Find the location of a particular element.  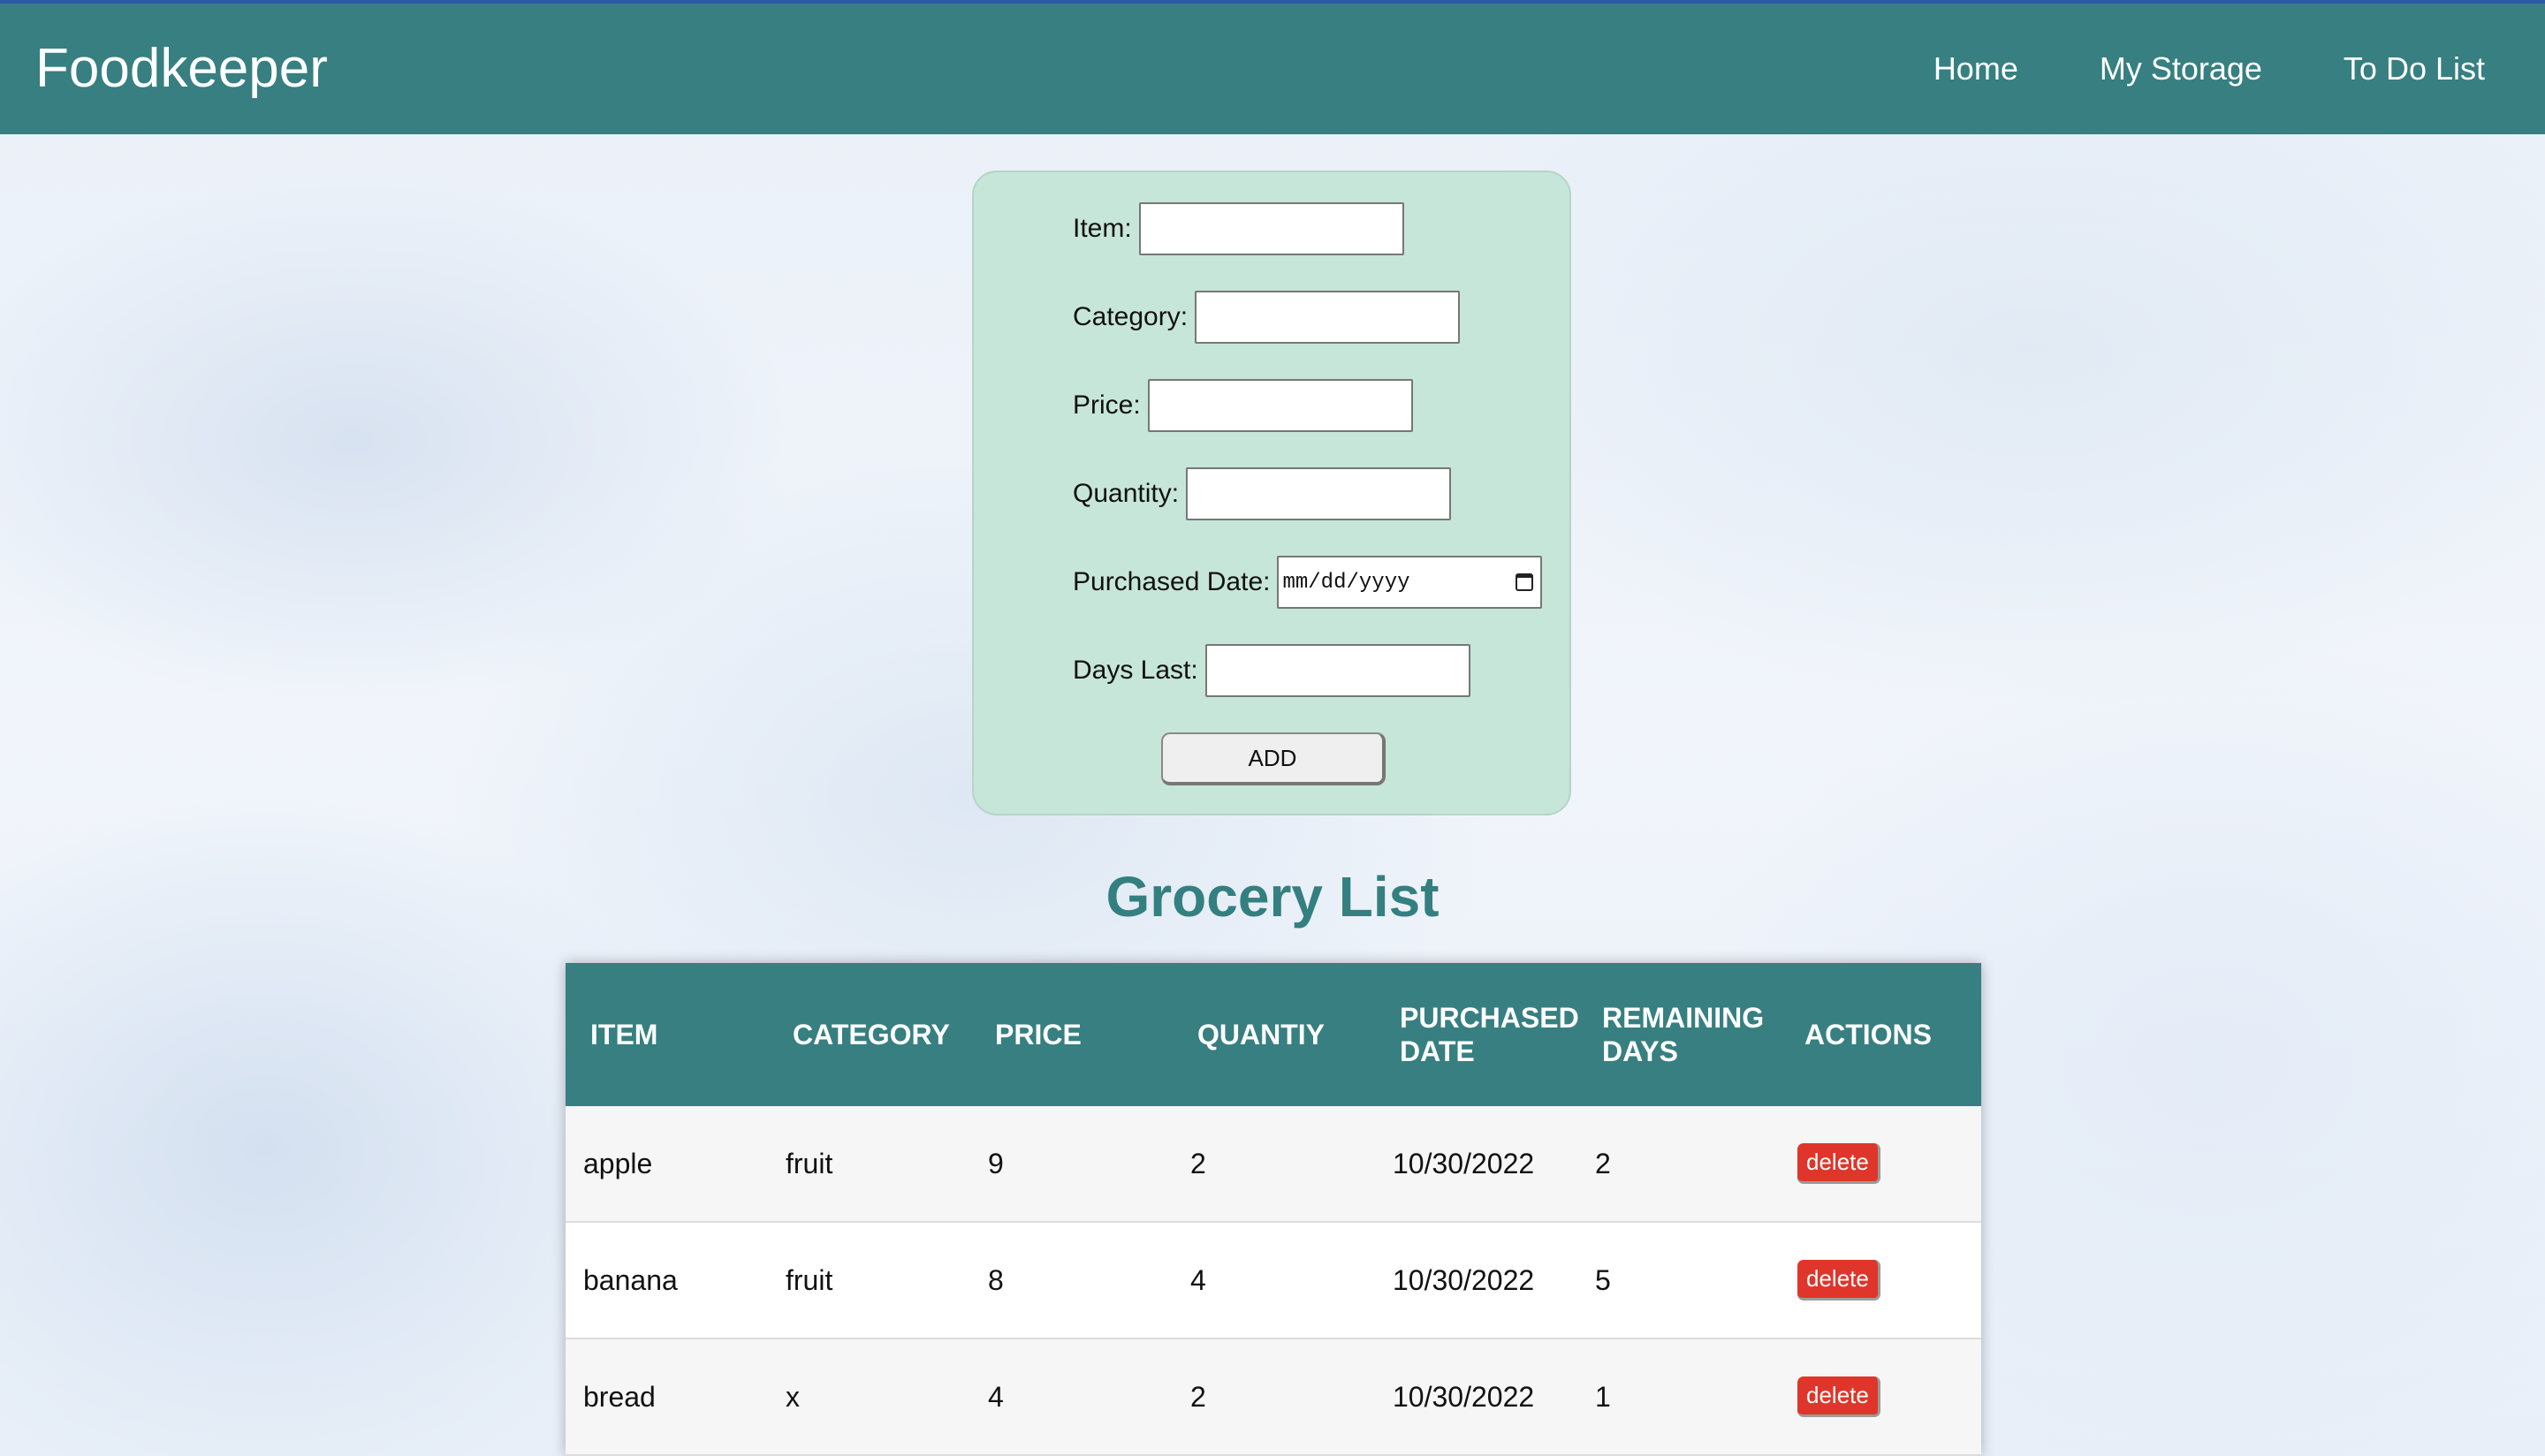

category-row: Category: is located at coordinates (1267, 317).